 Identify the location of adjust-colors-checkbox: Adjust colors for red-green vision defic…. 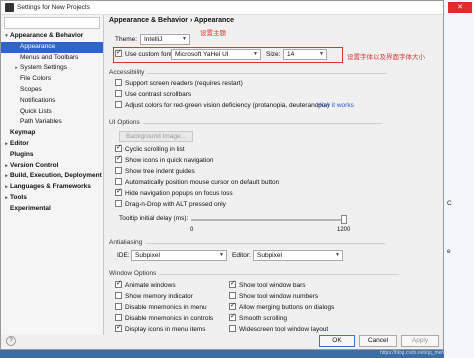
(222, 105).